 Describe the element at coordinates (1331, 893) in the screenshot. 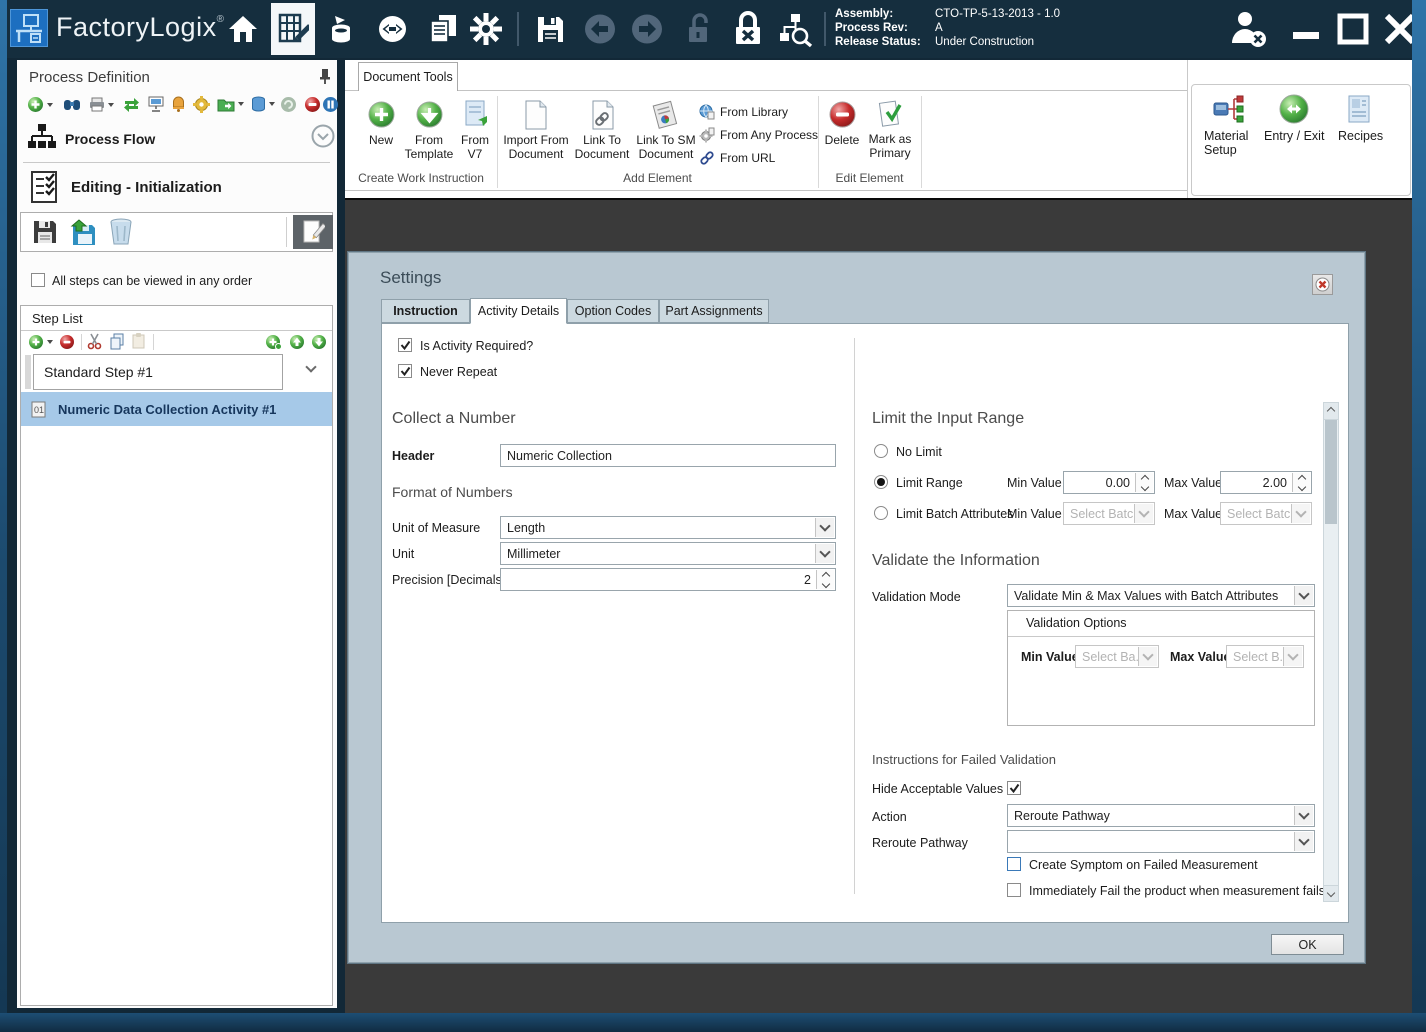

I see `scroll-down-button` at that location.